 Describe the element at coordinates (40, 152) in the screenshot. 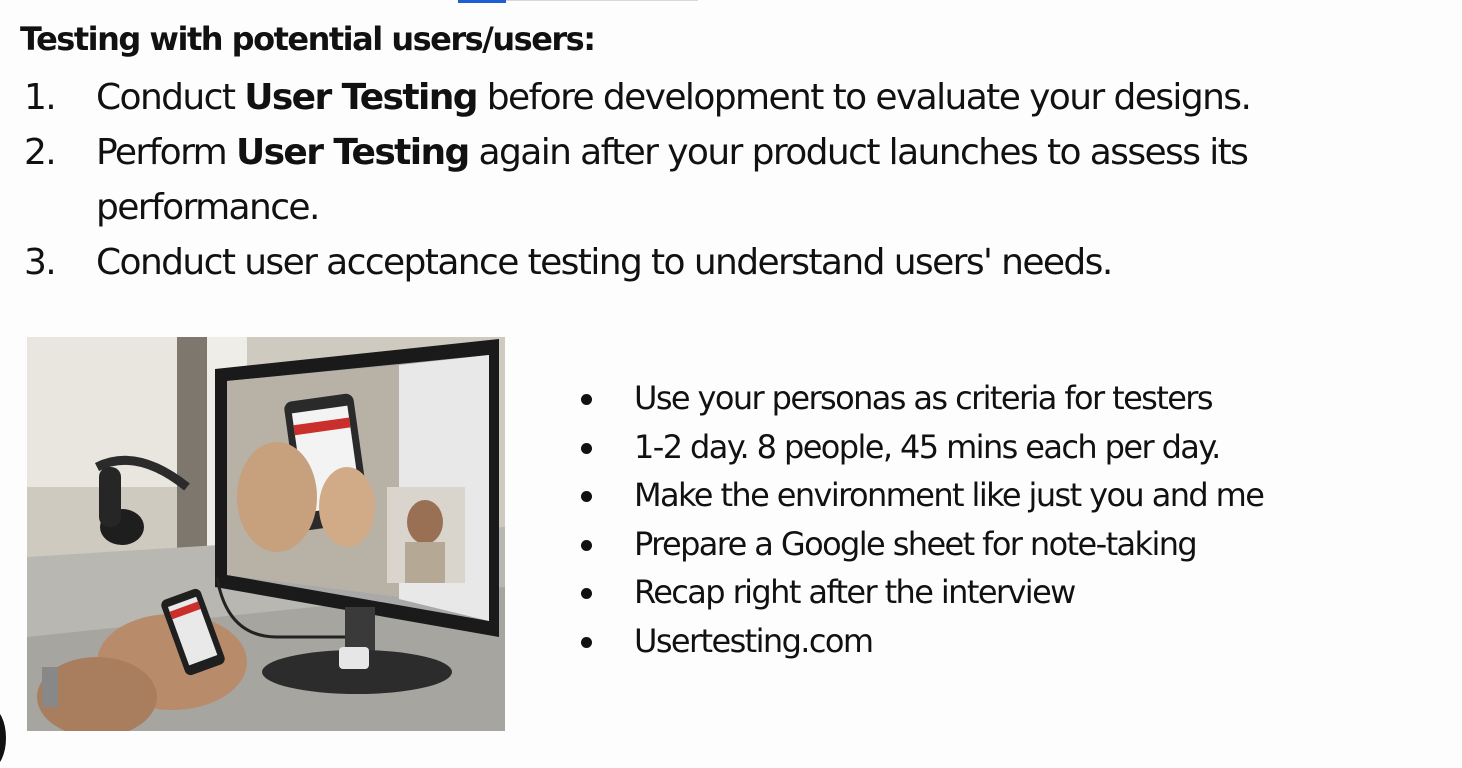

I see `step-number: 2.` at that location.